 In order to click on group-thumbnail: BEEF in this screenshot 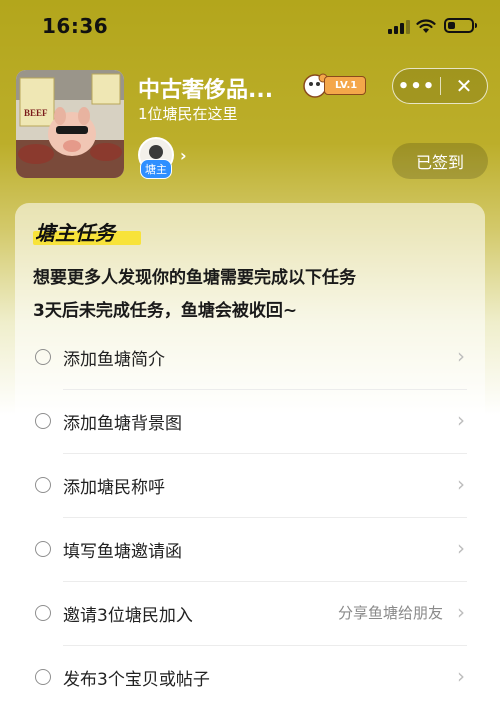, I will do `click(70, 124)`.